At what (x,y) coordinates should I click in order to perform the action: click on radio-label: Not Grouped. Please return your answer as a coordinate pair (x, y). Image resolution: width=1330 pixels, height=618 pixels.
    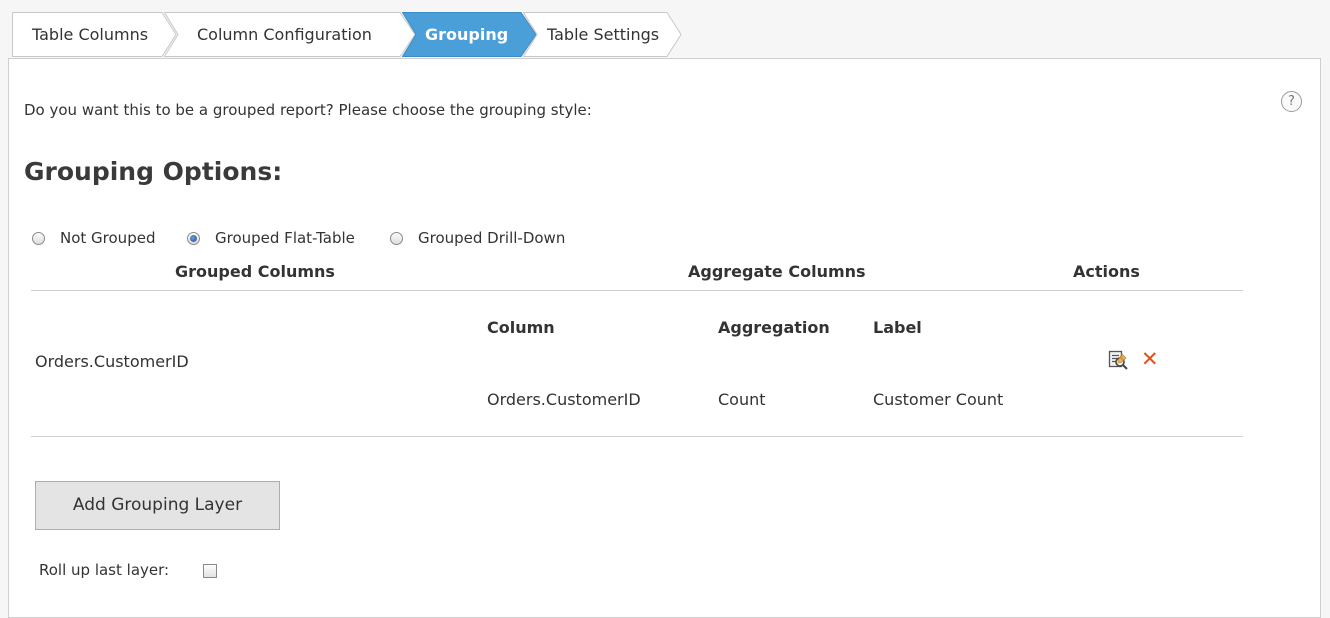
    Looking at the image, I should click on (108, 238).